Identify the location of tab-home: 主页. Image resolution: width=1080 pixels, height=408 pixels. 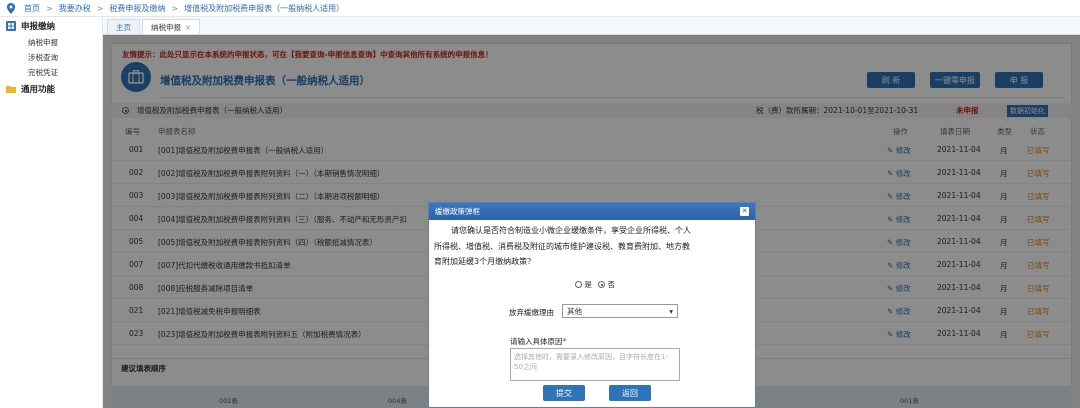
(123, 26).